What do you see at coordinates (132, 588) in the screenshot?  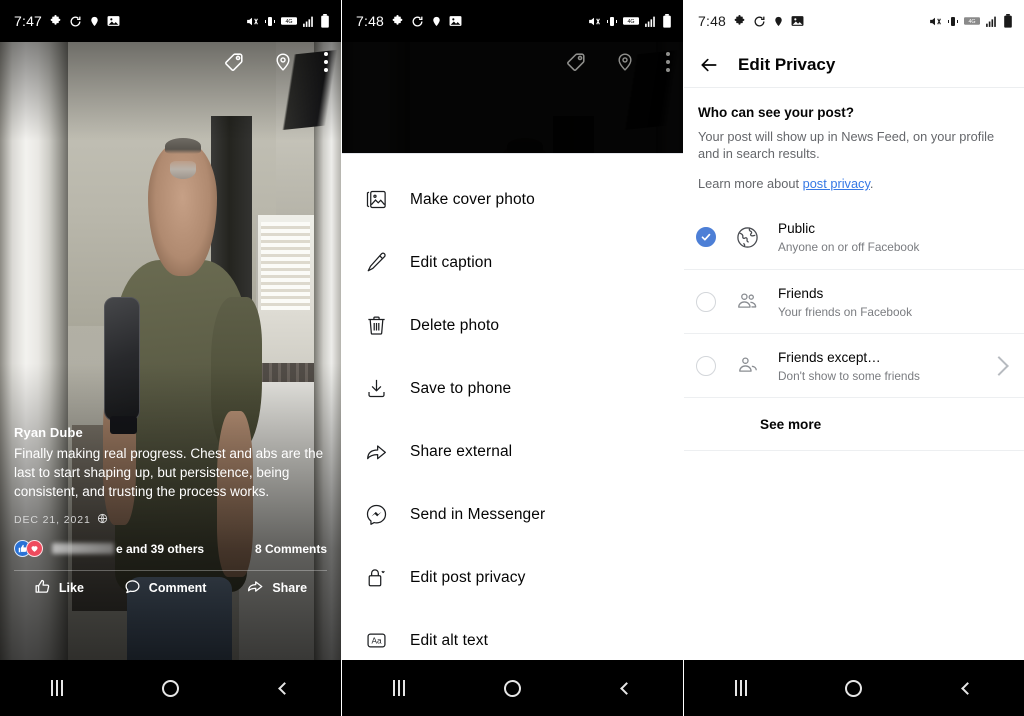 I see `comment-bubble-icon` at bounding box center [132, 588].